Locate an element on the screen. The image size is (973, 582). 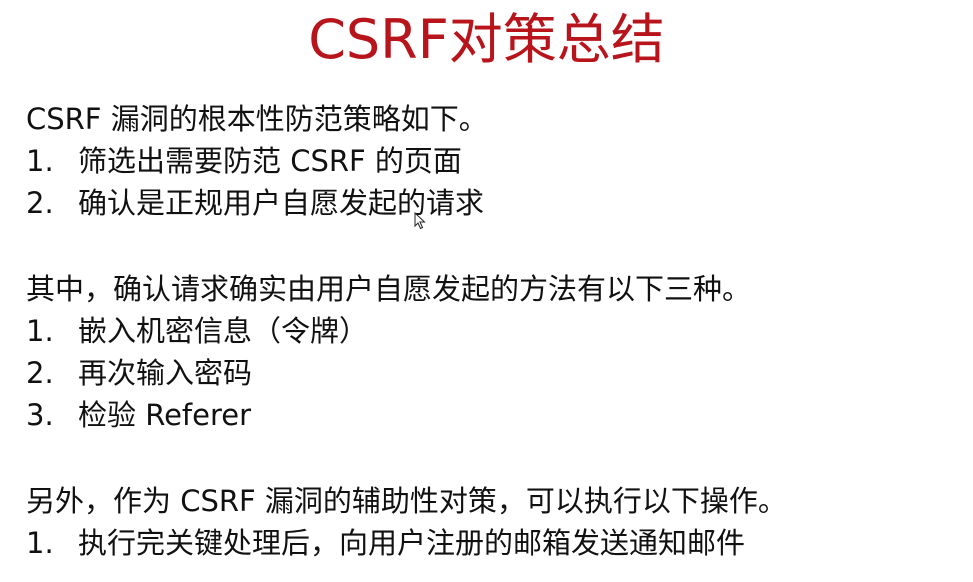
list-item: 1. 执行完关键处理后，向用户注册的邮箱发送通知邮件 is located at coordinates (496, 543).